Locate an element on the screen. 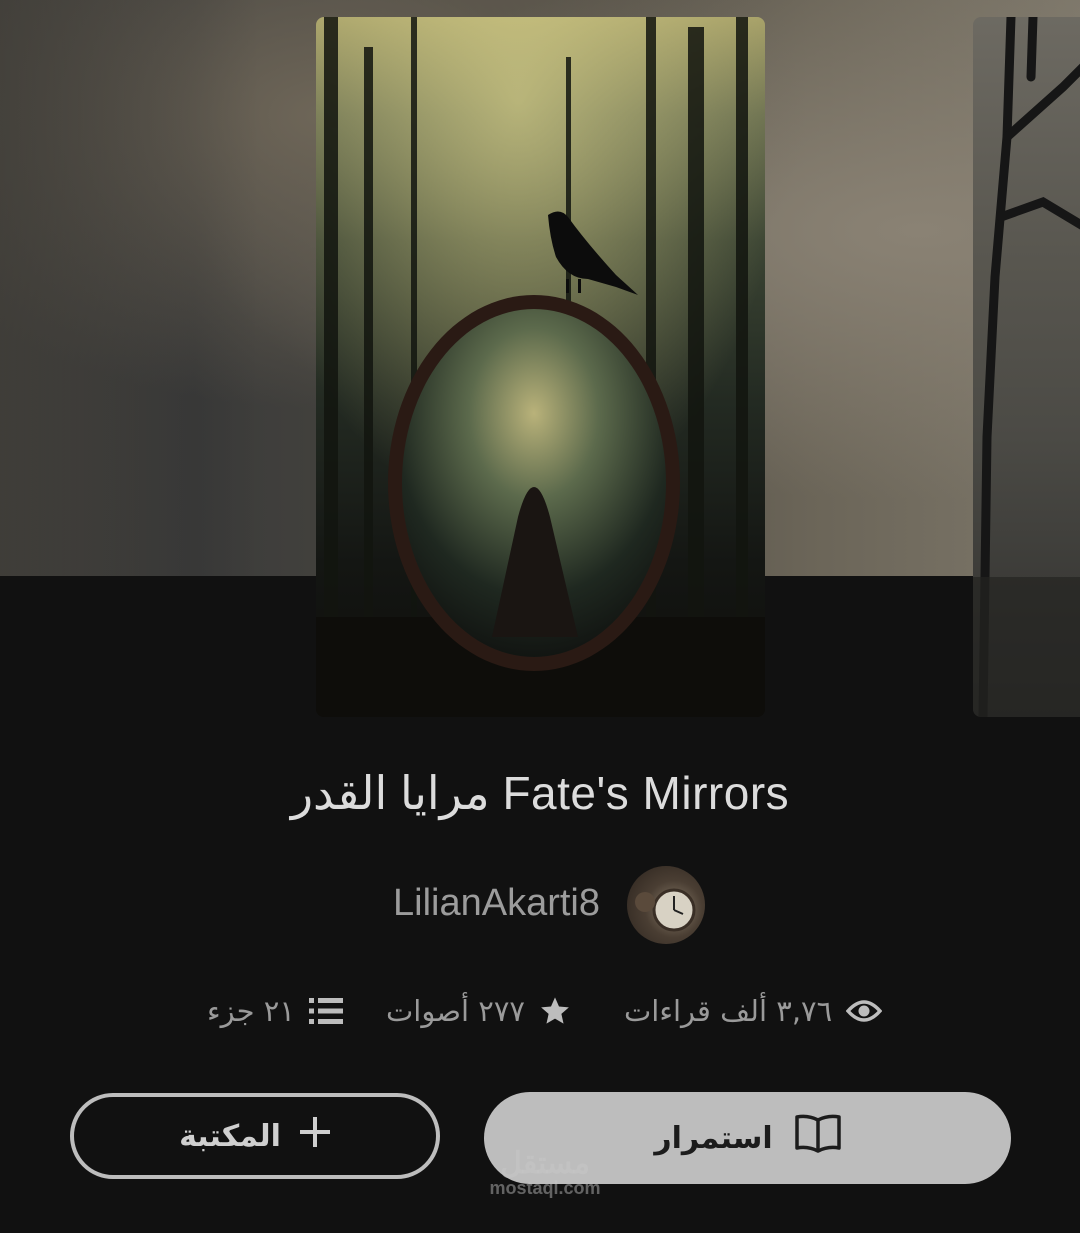 This screenshot has height=1233, width=1080. parts-stat: ٢١ جزء is located at coordinates (275, 1011).